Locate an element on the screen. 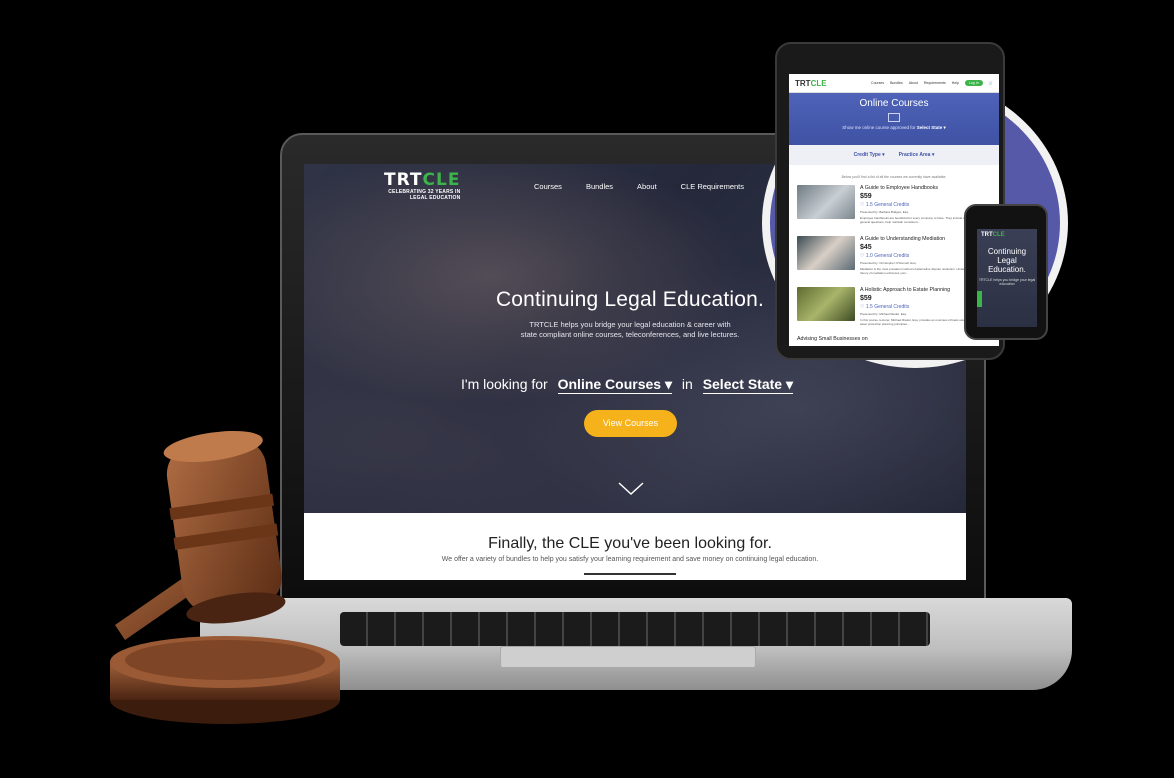 Image resolution: width=1174 pixels, height=778 pixels. tablet-nav-bundles: Bundles is located at coordinates (896, 83).